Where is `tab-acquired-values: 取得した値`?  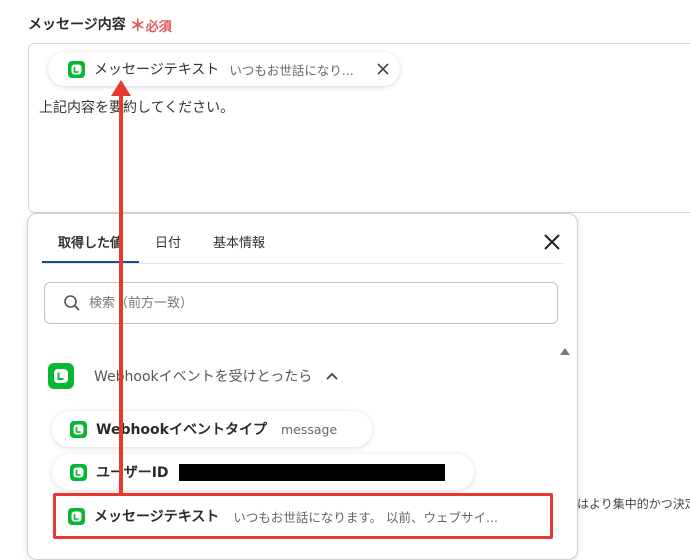
tab-acquired-values: 取得した値 is located at coordinates (91, 248).